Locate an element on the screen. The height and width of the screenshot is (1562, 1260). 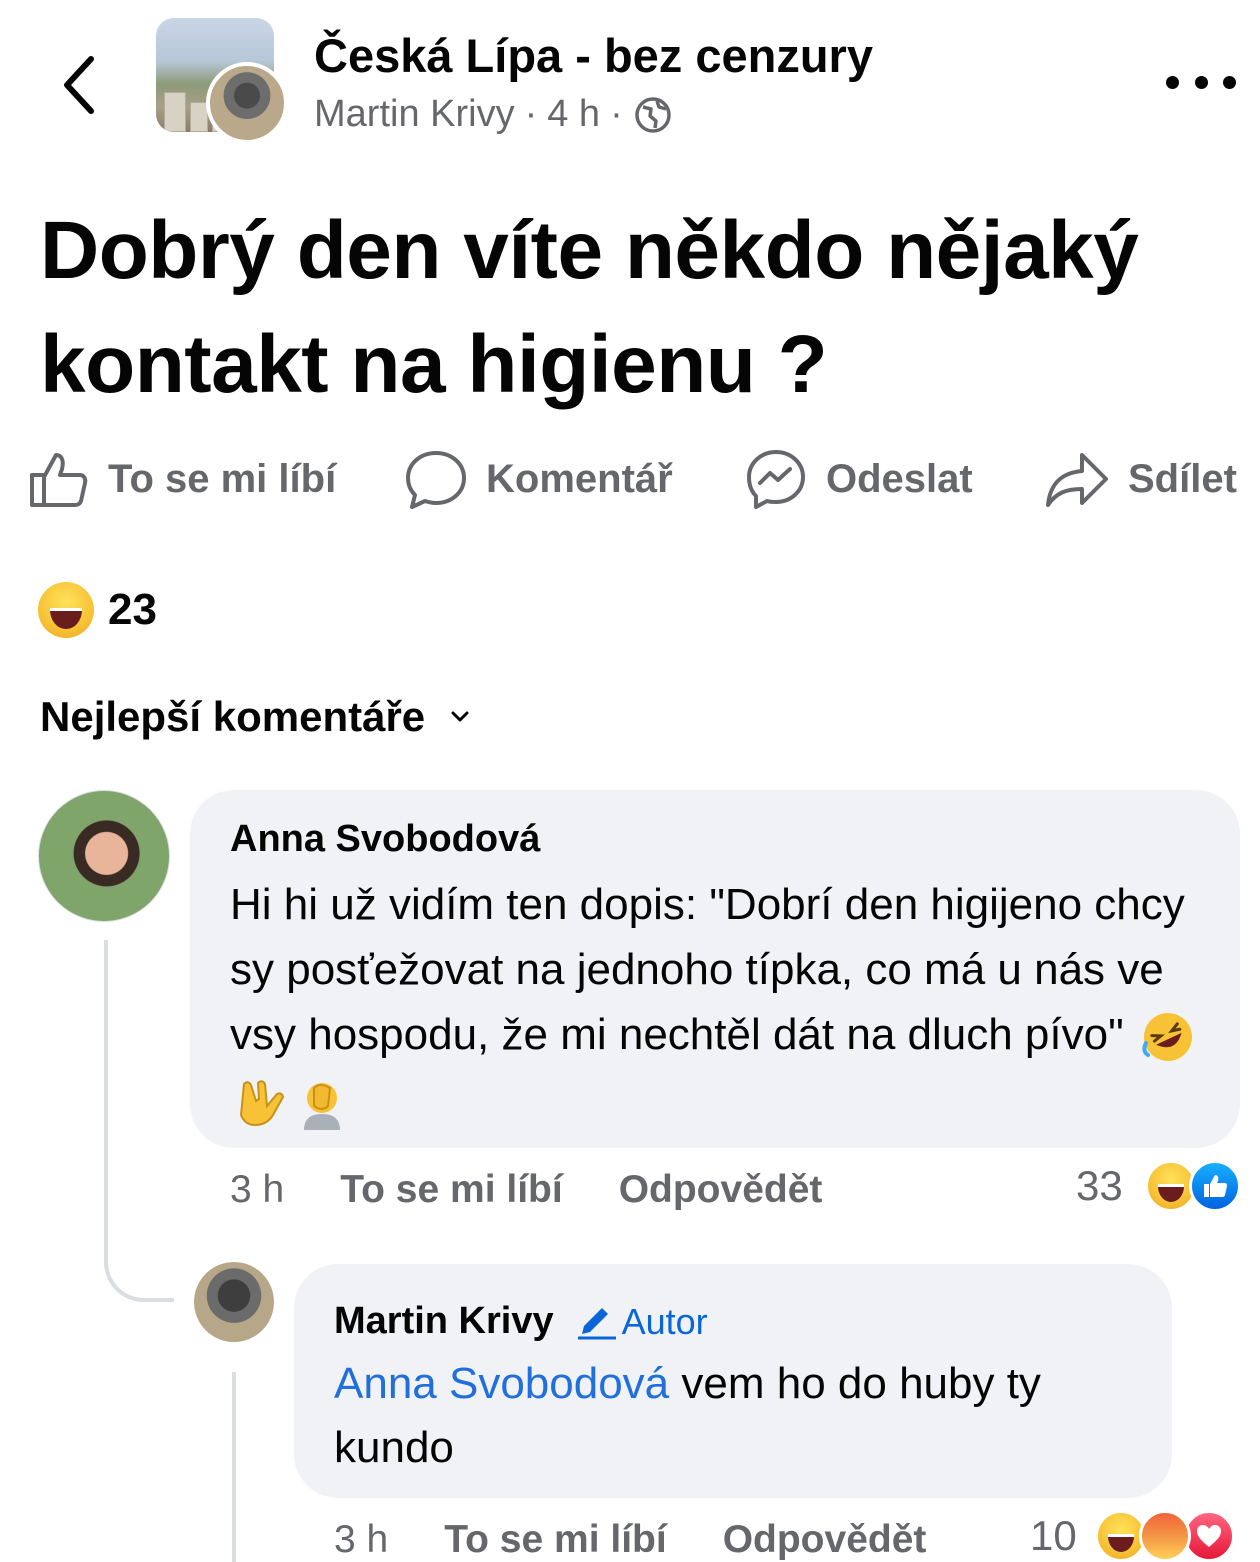
comments-sort-dropdown: Nejlepší komentáře is located at coordinates (254, 717).